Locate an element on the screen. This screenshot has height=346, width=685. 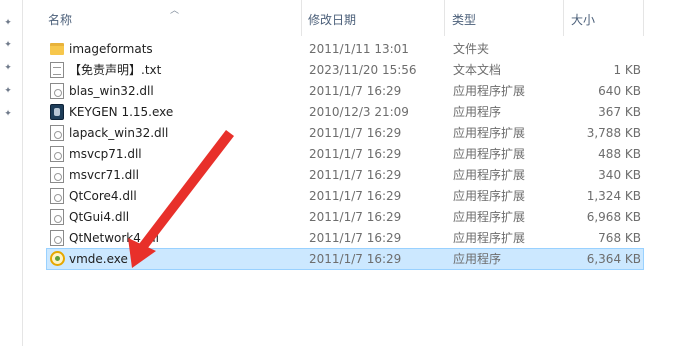
file-name: QtNetwork4.dll is located at coordinates (114, 238).